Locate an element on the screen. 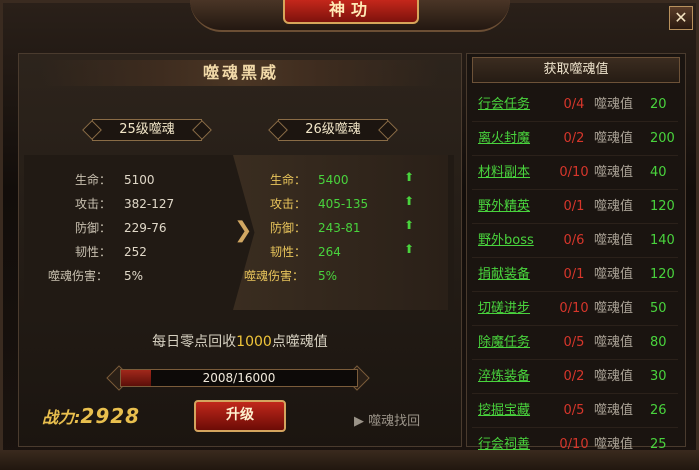 The height and width of the screenshot is (470, 699). current-stat-dmg: 噬魂伤害： is located at coordinates (78, 276).